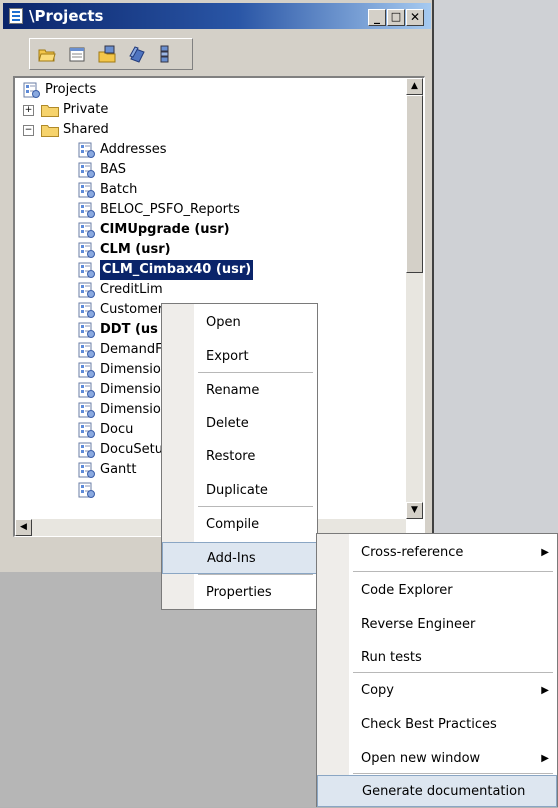 Image resolution: width=558 pixels, height=808 pixels. Describe the element at coordinates (421, 758) in the screenshot. I see `menu-item-label: Open new window` at that location.